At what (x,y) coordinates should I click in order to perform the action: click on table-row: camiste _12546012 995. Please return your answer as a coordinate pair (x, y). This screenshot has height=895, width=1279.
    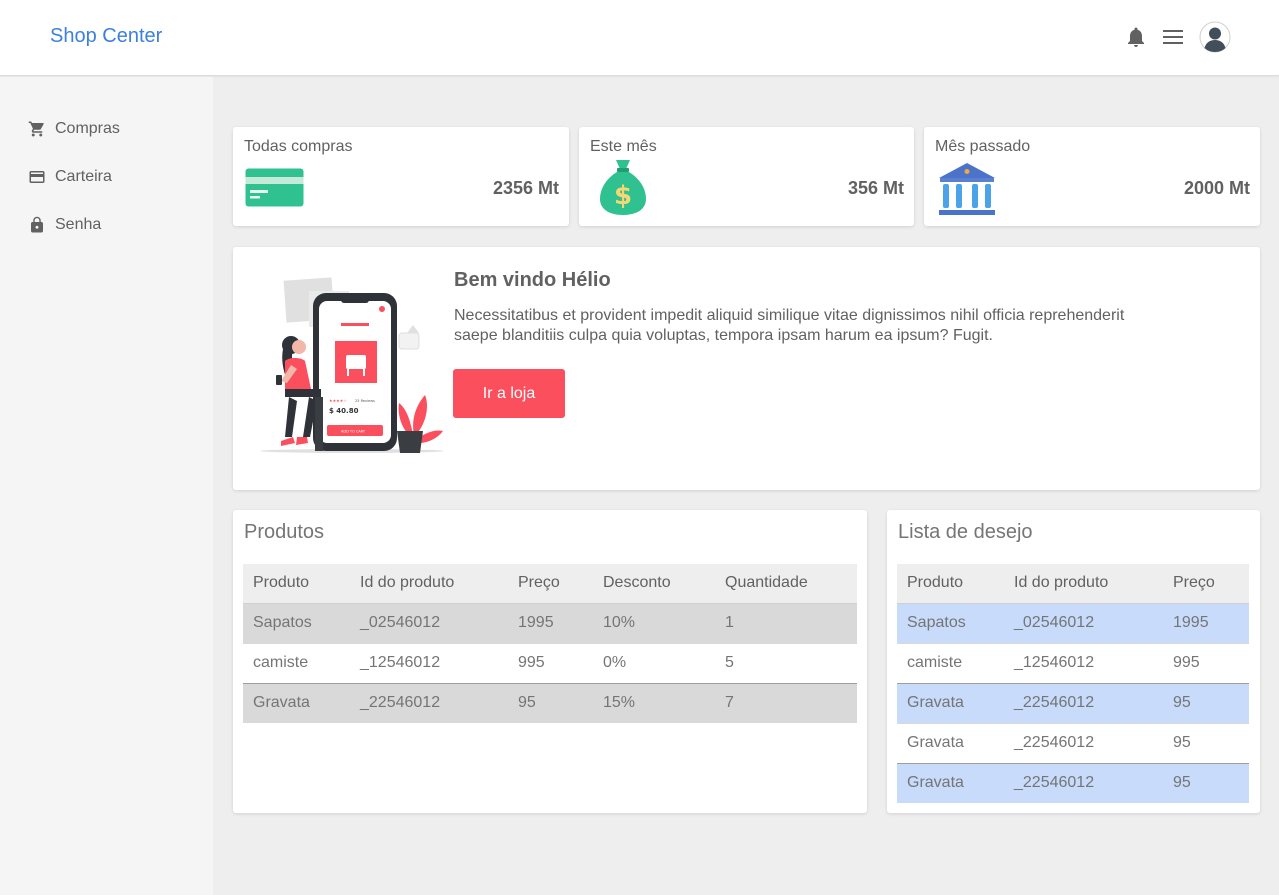
    Looking at the image, I should click on (1073, 662).